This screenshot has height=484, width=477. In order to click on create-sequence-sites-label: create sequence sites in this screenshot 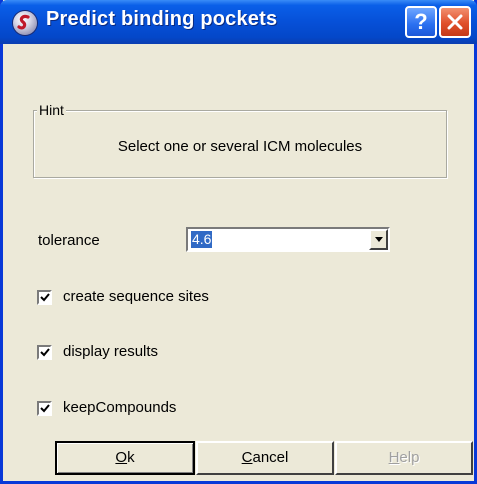, I will do `click(136, 296)`.